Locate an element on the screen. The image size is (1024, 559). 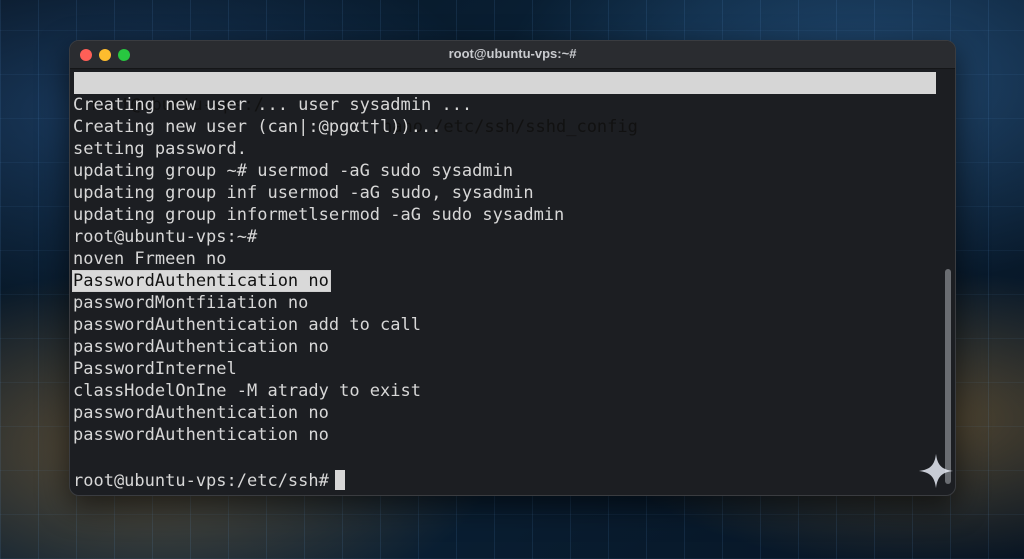
title-bar: root@ubuntu-vps:~# is located at coordinates (512, 55).